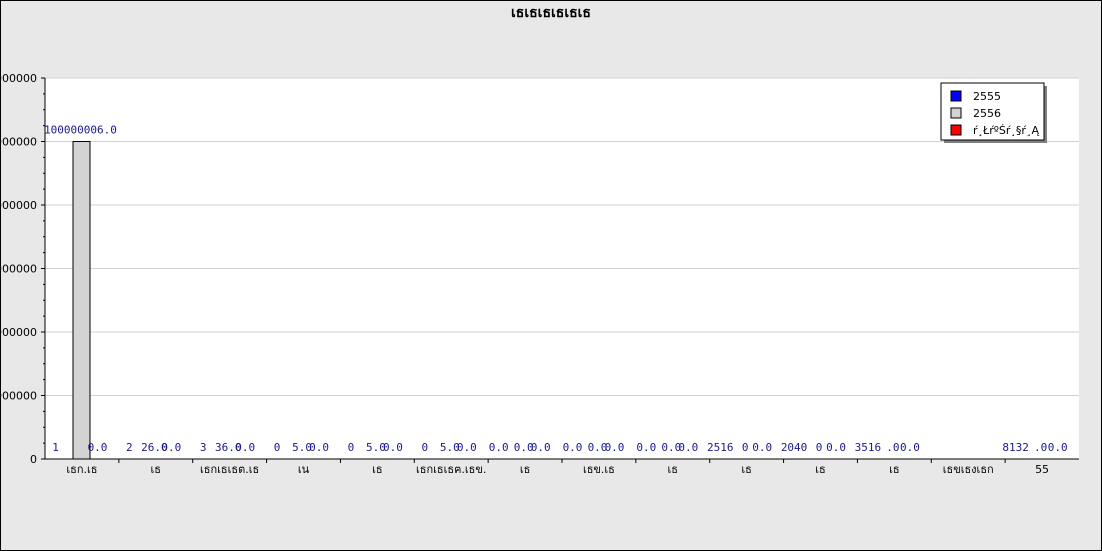  Describe the element at coordinates (33, 459) in the screenshot. I see `y-tick-label: 0` at that location.